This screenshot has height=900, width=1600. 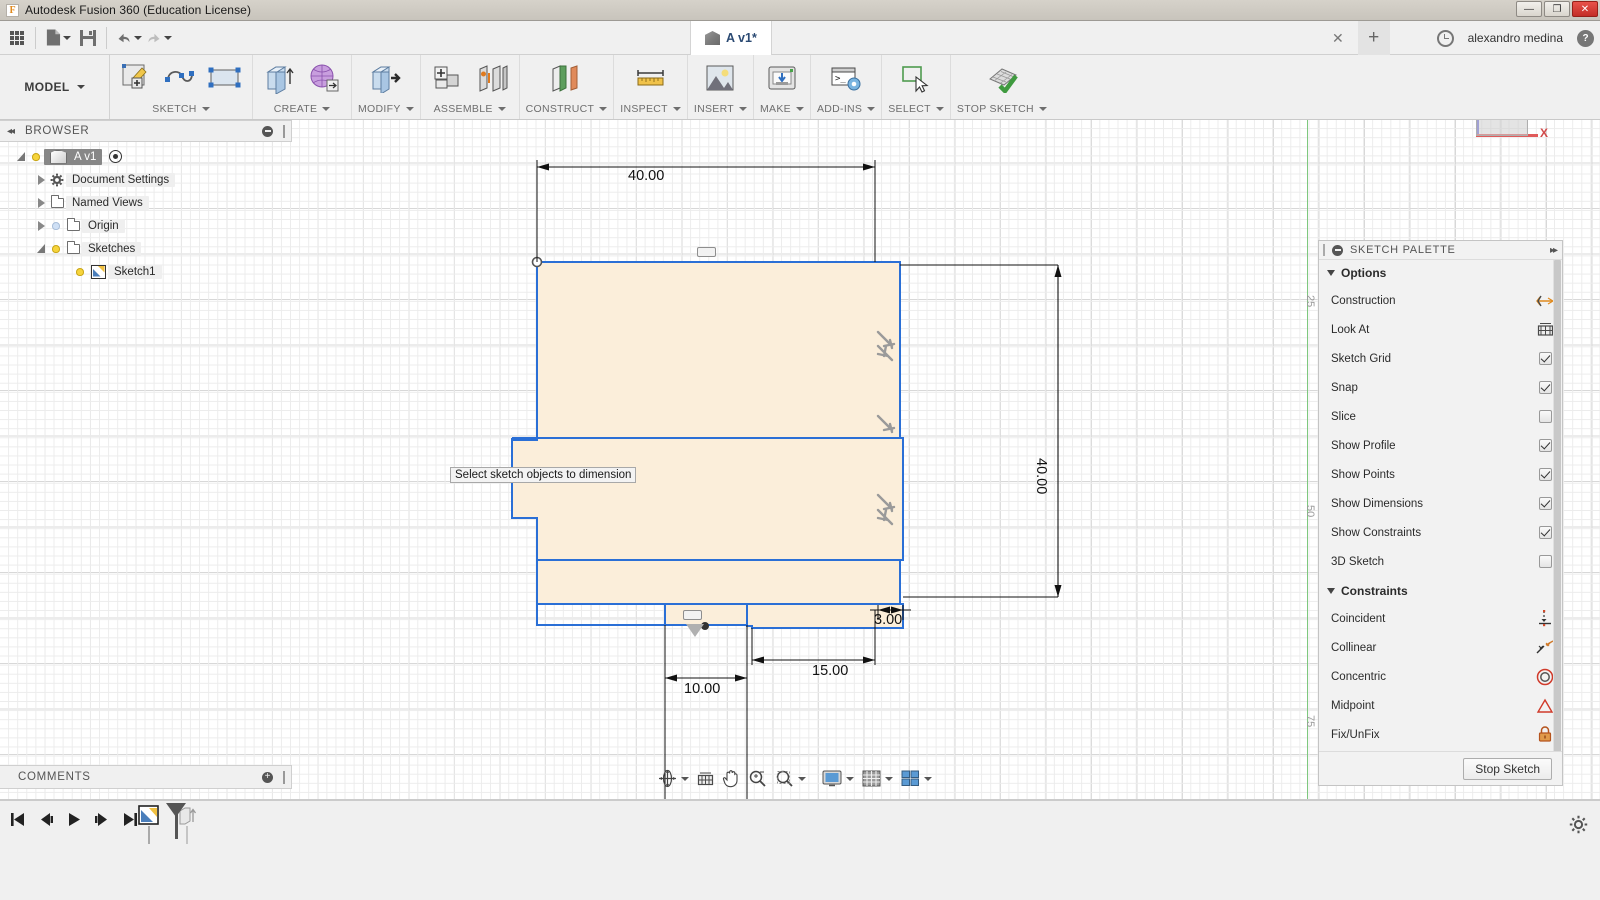 I want to click on snap-checkbox, so click(x=1545, y=387).